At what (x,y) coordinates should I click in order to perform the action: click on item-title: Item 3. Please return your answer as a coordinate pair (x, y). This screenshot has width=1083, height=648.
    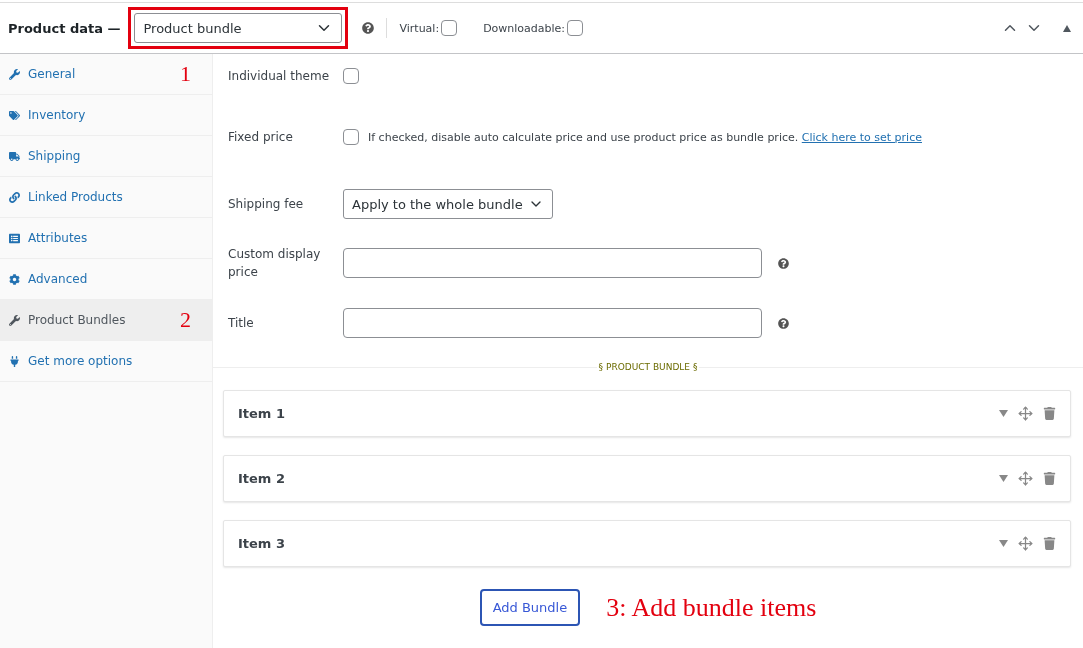
    Looking at the image, I should click on (261, 543).